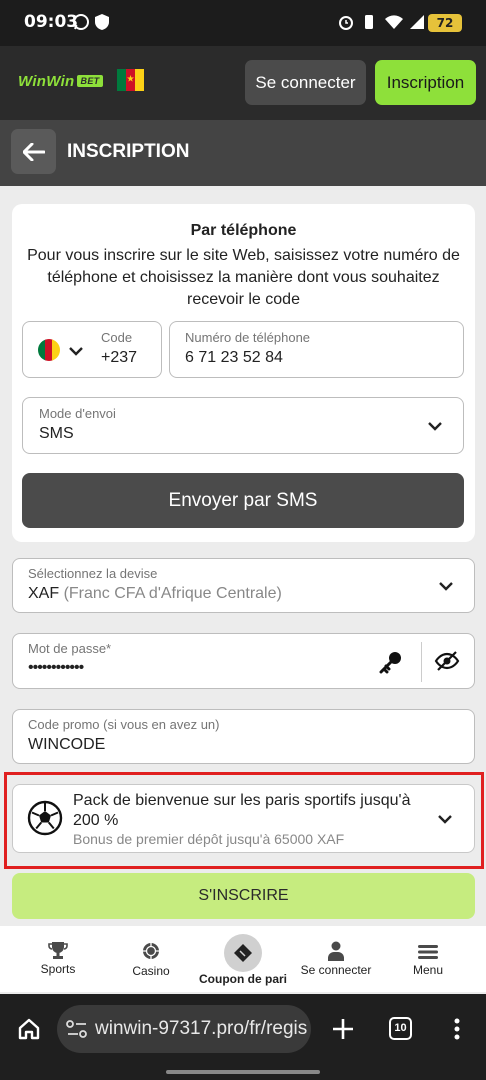 Image resolution: width=486 pixels, height=1080 pixels. I want to click on star-icon, so click(130, 78).